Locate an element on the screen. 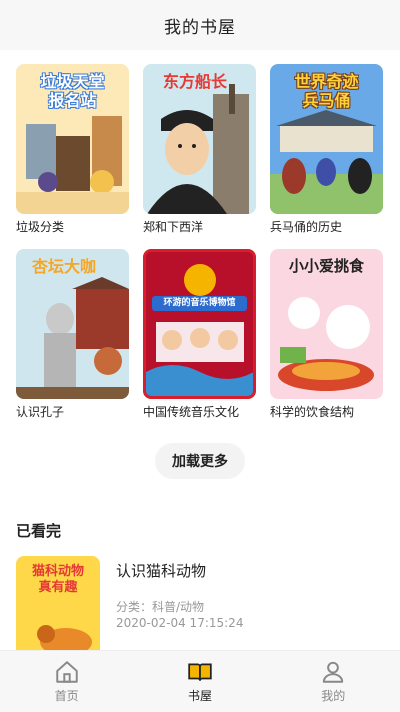 This screenshot has height=712, width=400. book-card-2: 东方船长 郑和下西洋 is located at coordinates (199, 149).